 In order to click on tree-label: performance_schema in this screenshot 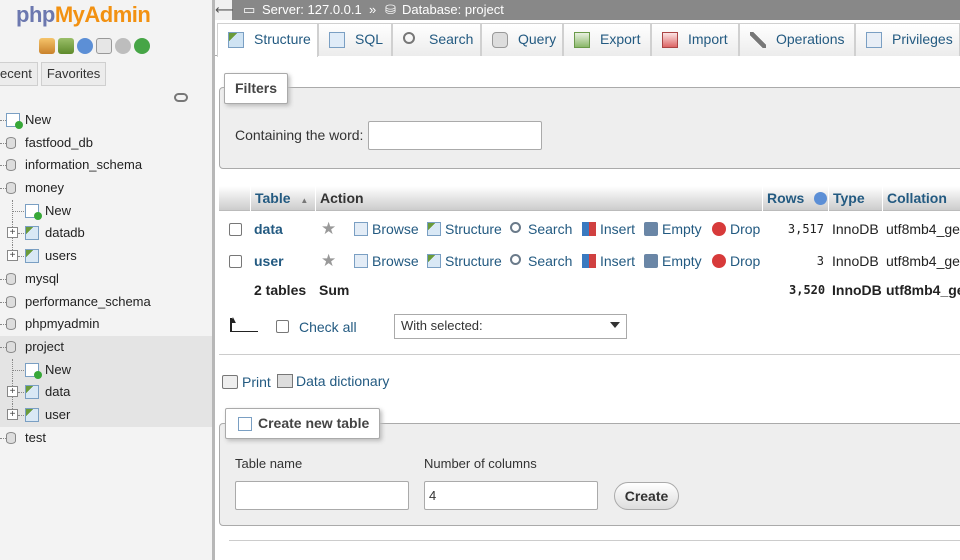, I will do `click(88, 302)`.